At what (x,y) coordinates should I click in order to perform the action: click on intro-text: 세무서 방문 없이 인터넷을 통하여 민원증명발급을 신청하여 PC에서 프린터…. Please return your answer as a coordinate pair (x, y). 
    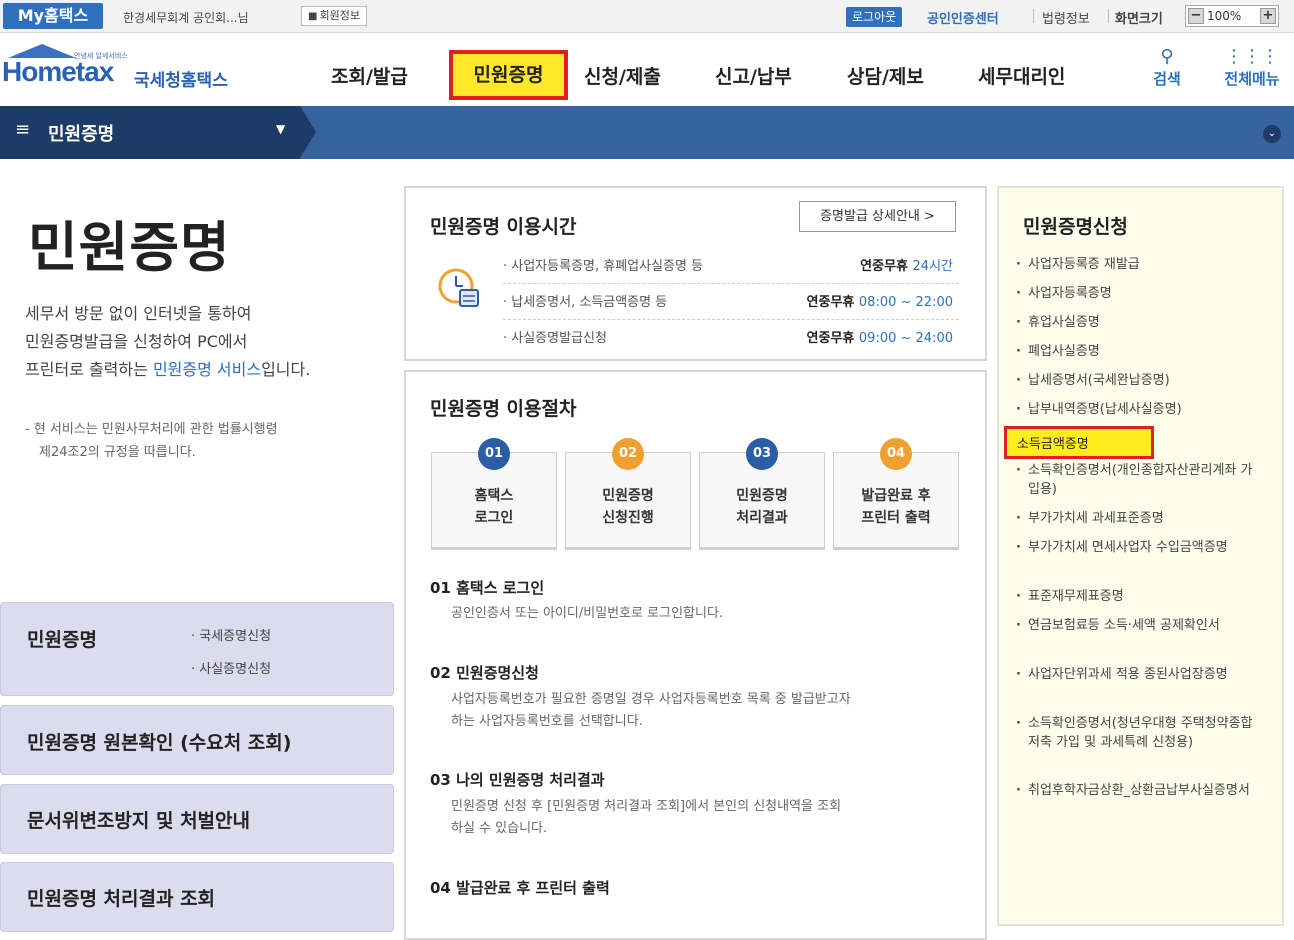
    Looking at the image, I should click on (205, 342).